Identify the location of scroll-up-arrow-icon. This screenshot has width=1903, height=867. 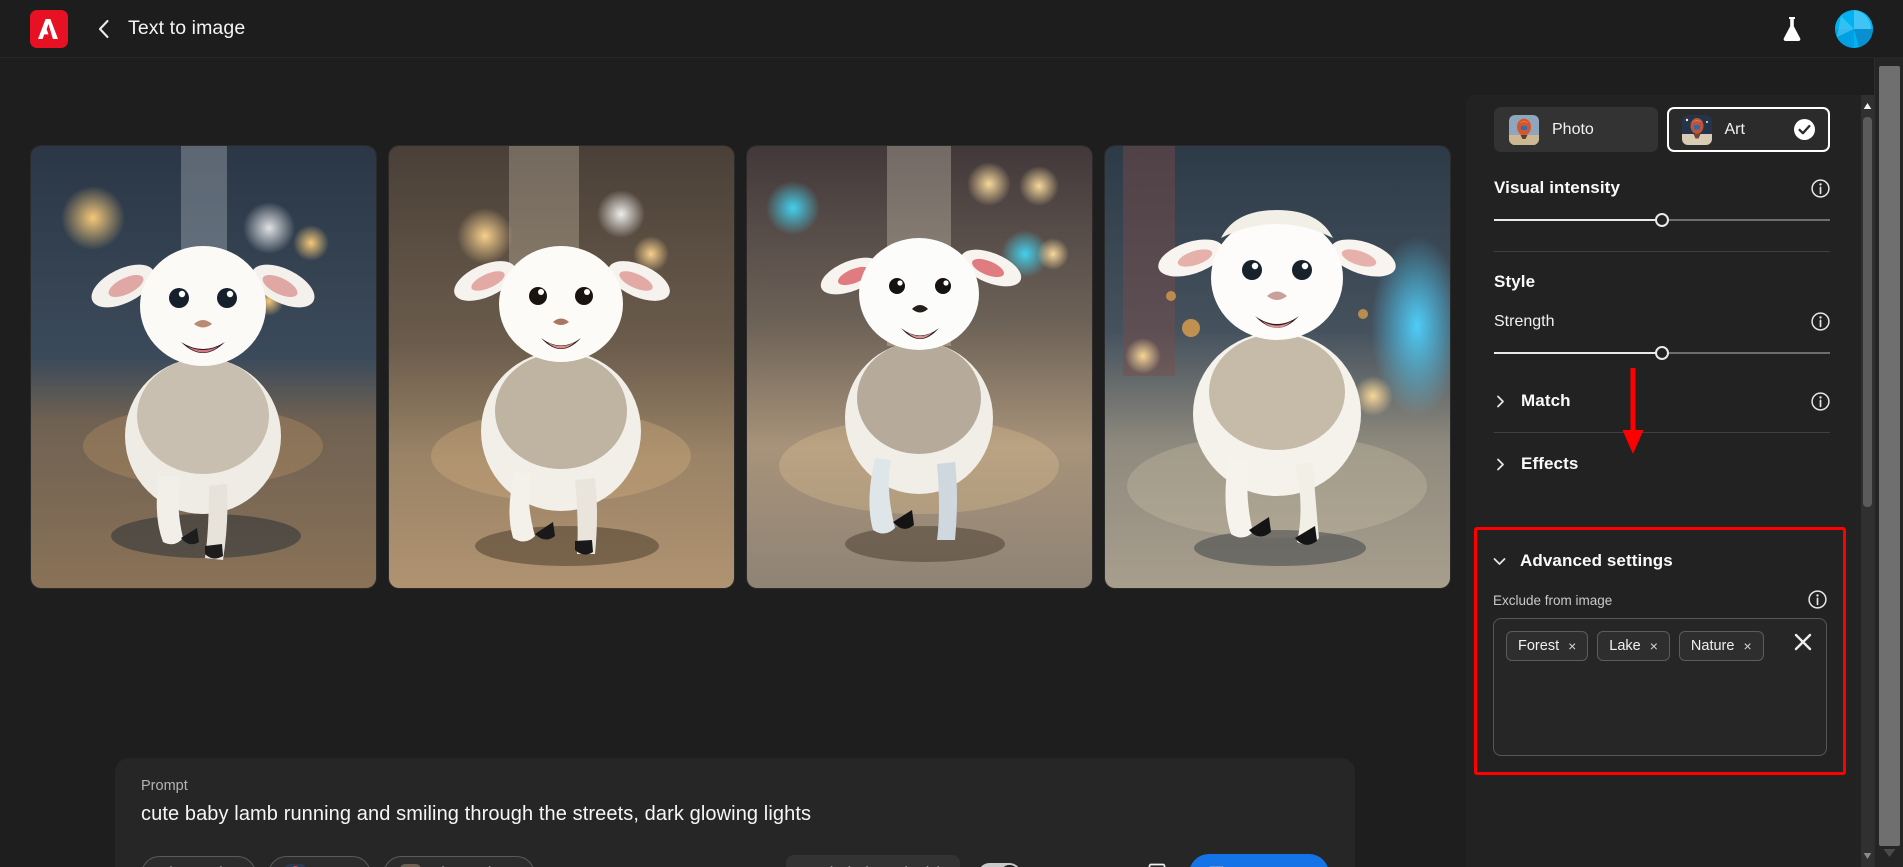
(1867, 106).